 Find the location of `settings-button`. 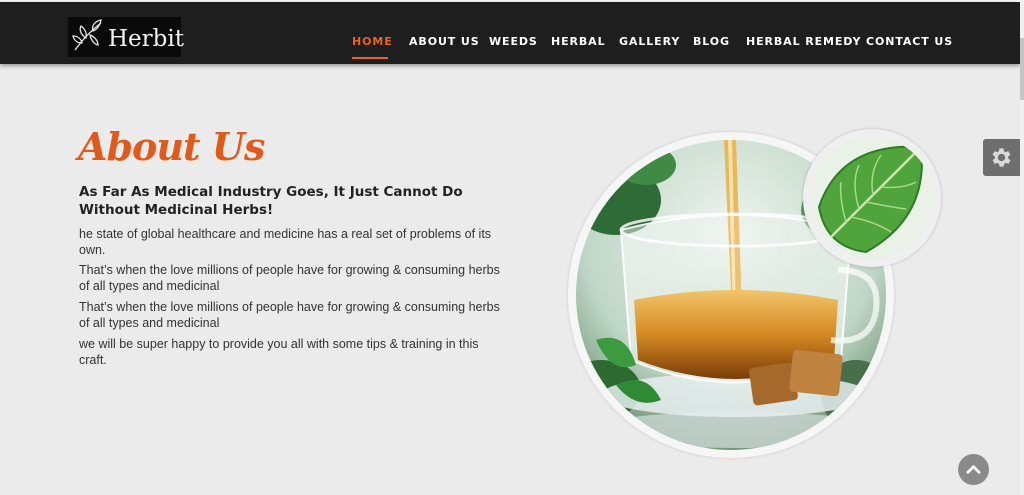

settings-button is located at coordinates (1001, 157).